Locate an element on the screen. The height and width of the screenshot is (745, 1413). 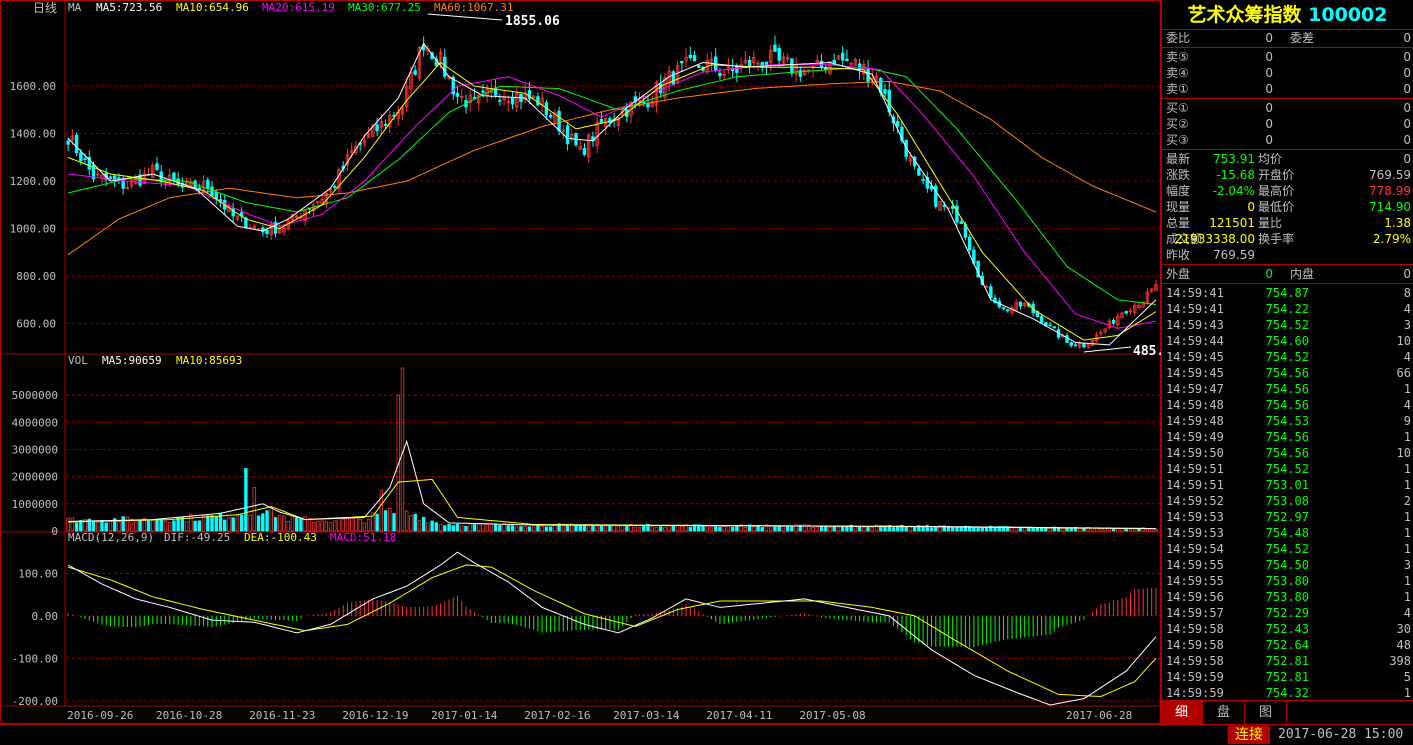
buy-quotes: 买① 0 0 买② 0 0 买③ 0 0 is located at coordinates (1287, 124).